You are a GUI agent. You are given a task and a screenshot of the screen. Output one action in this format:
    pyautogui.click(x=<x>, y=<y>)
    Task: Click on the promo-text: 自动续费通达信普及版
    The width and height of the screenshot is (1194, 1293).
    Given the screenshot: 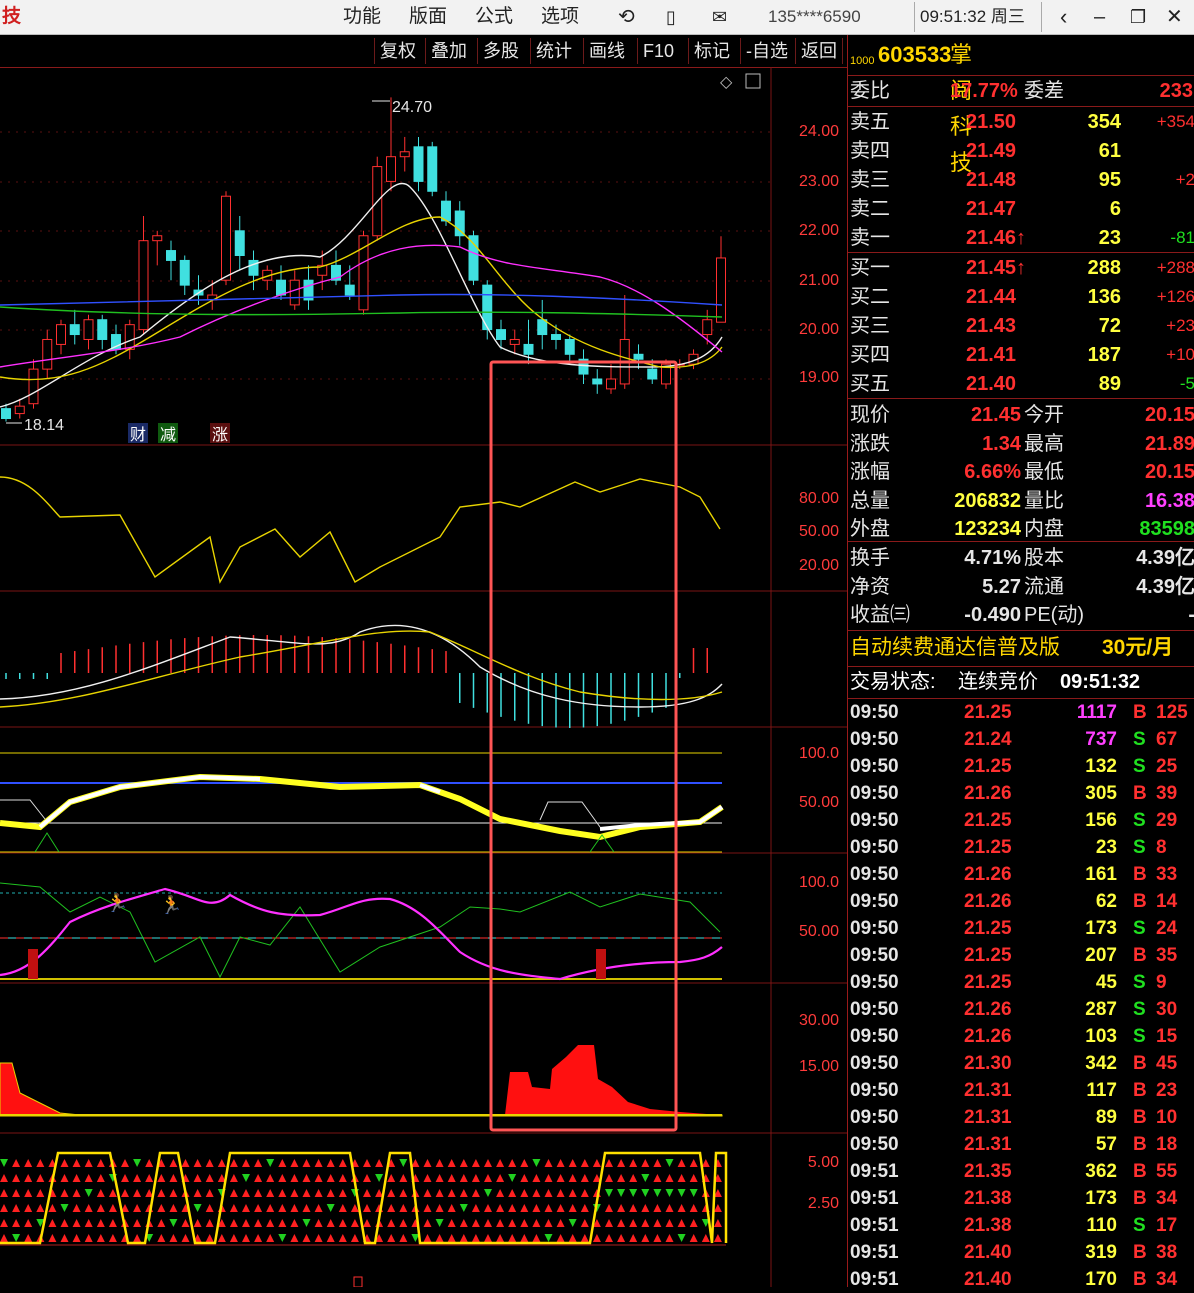 What is the action you would take?
    pyautogui.click(x=955, y=648)
    